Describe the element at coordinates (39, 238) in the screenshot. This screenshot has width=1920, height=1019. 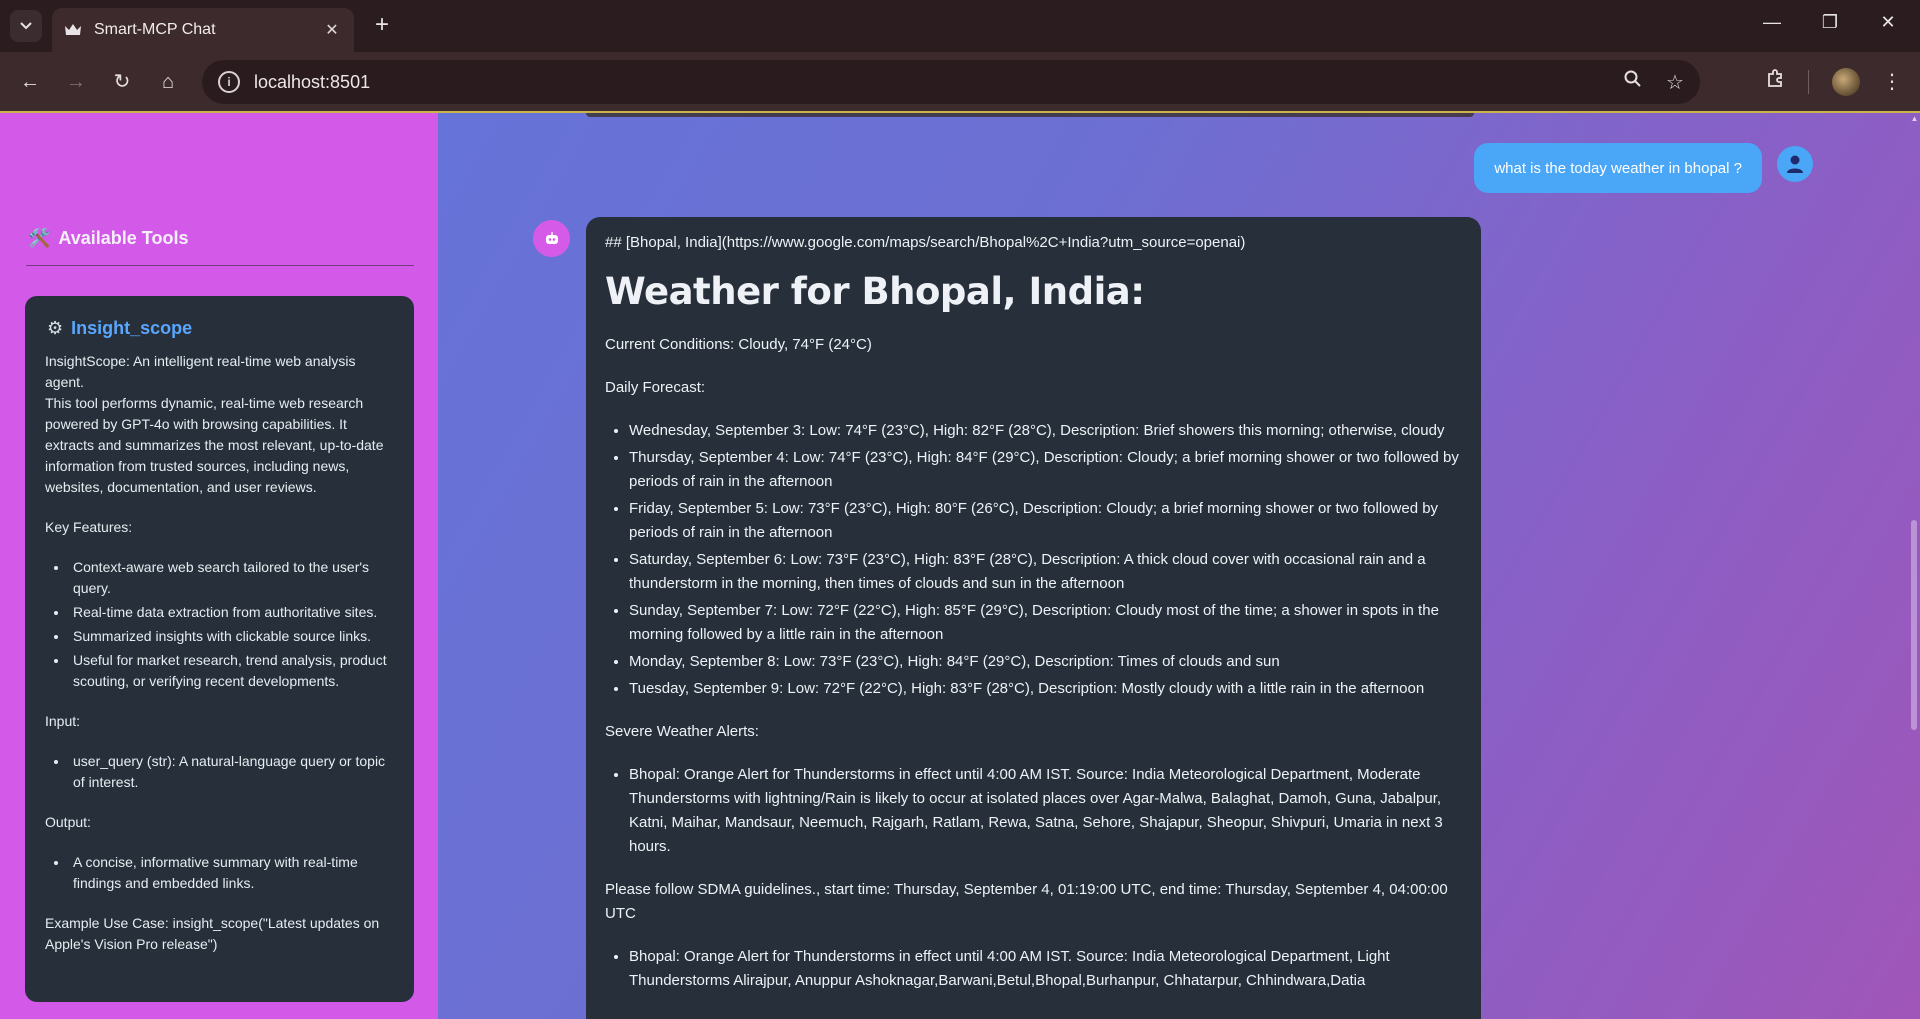
I see `tools-icon: 🛠️` at that location.